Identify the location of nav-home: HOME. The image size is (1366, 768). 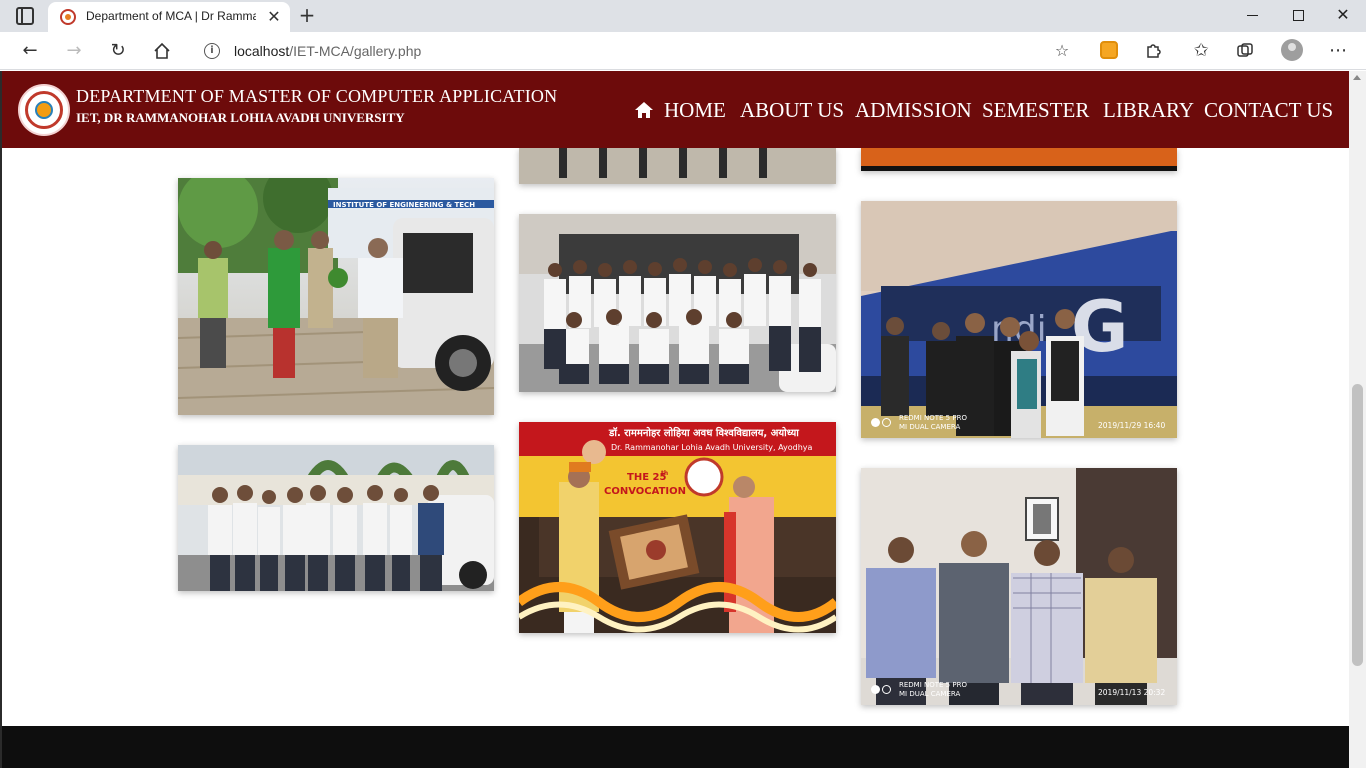
(695, 110).